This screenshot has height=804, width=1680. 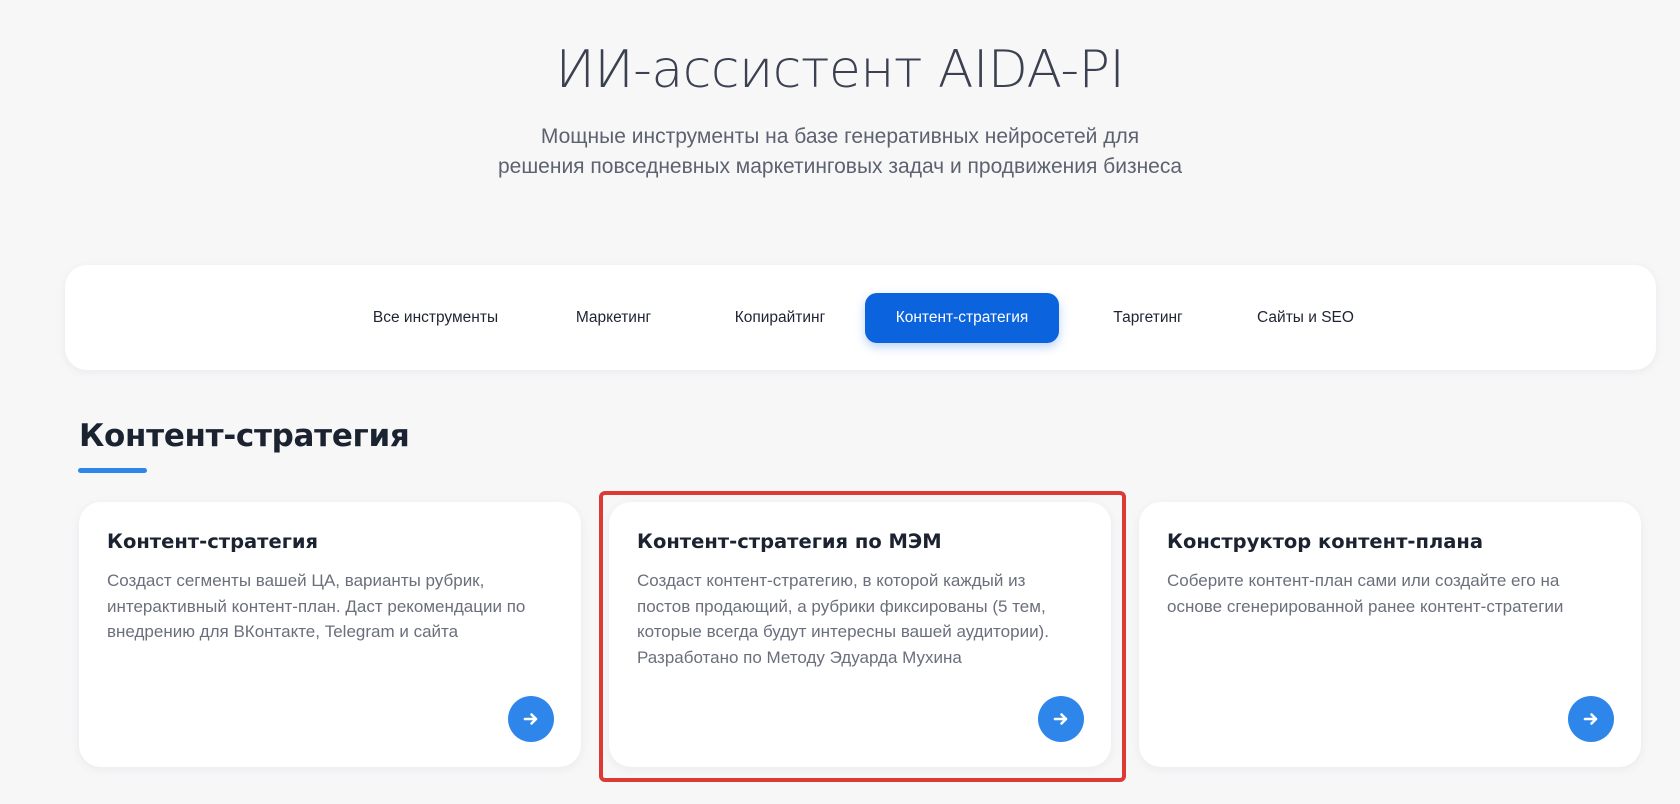 What do you see at coordinates (1148, 318) in the screenshot?
I see `tab-targeting: Таргетинг` at bounding box center [1148, 318].